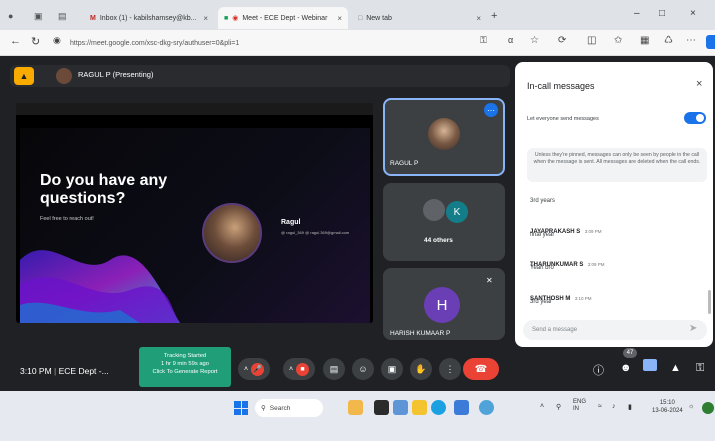  Describe the element at coordinates (626, 368) in the screenshot. I see `people-icon: ☻` at that location.